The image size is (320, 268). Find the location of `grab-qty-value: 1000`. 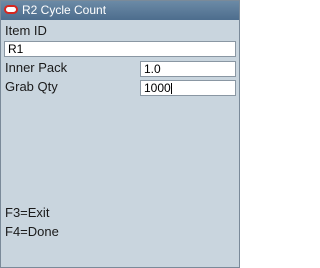

grab-qty-value: 1000 is located at coordinates (157, 88).